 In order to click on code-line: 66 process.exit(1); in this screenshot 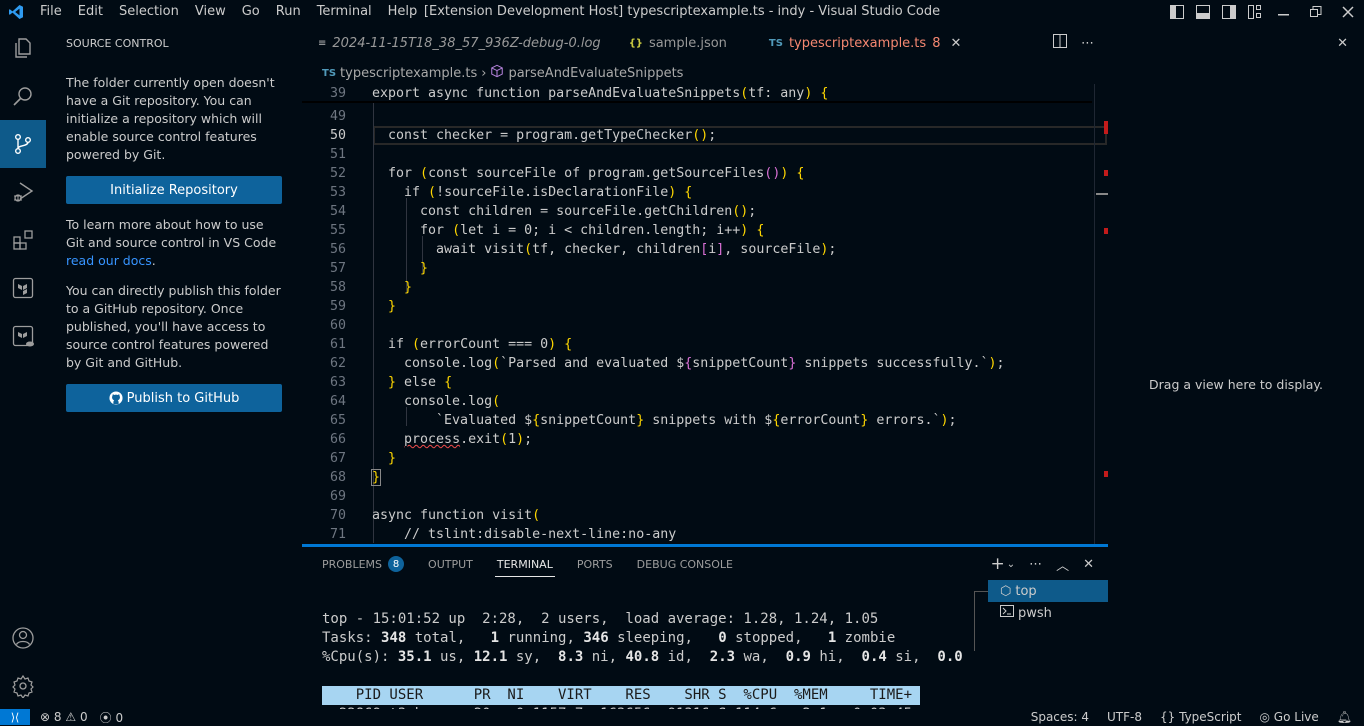, I will do `click(705, 439)`.